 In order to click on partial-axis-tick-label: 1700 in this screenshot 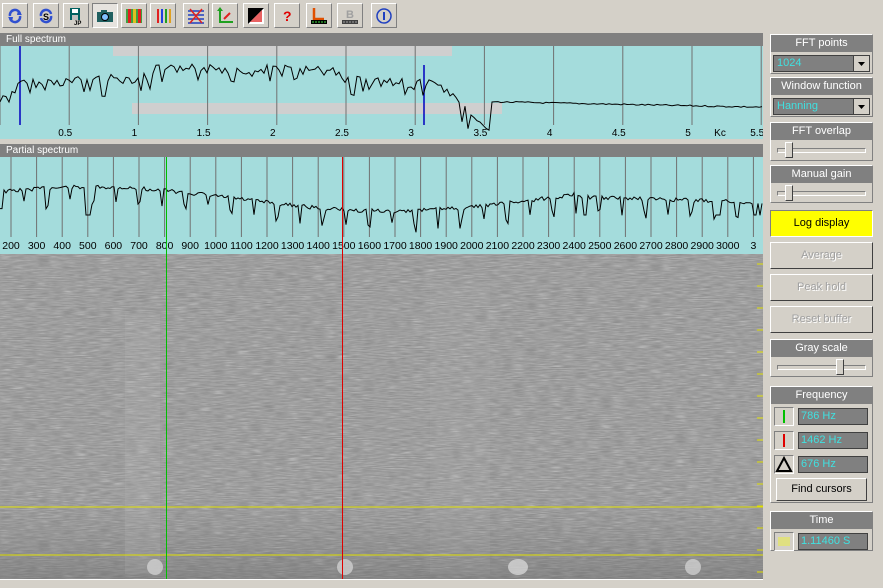, I will do `click(395, 246)`.